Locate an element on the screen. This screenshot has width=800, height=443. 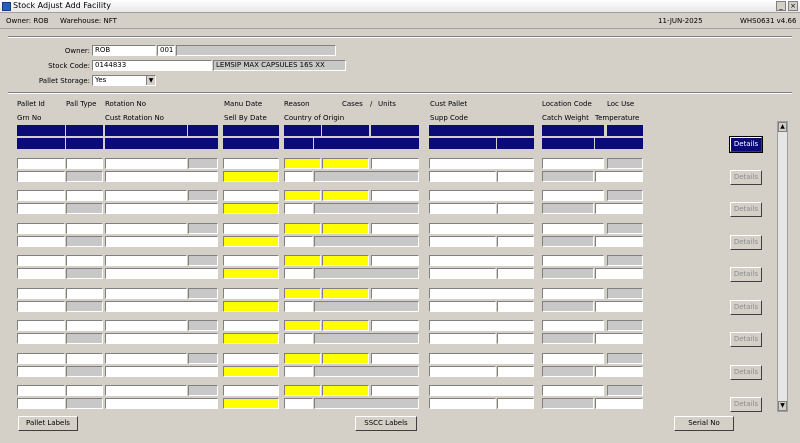
serial-no-button: Serial No is located at coordinates (704, 423).